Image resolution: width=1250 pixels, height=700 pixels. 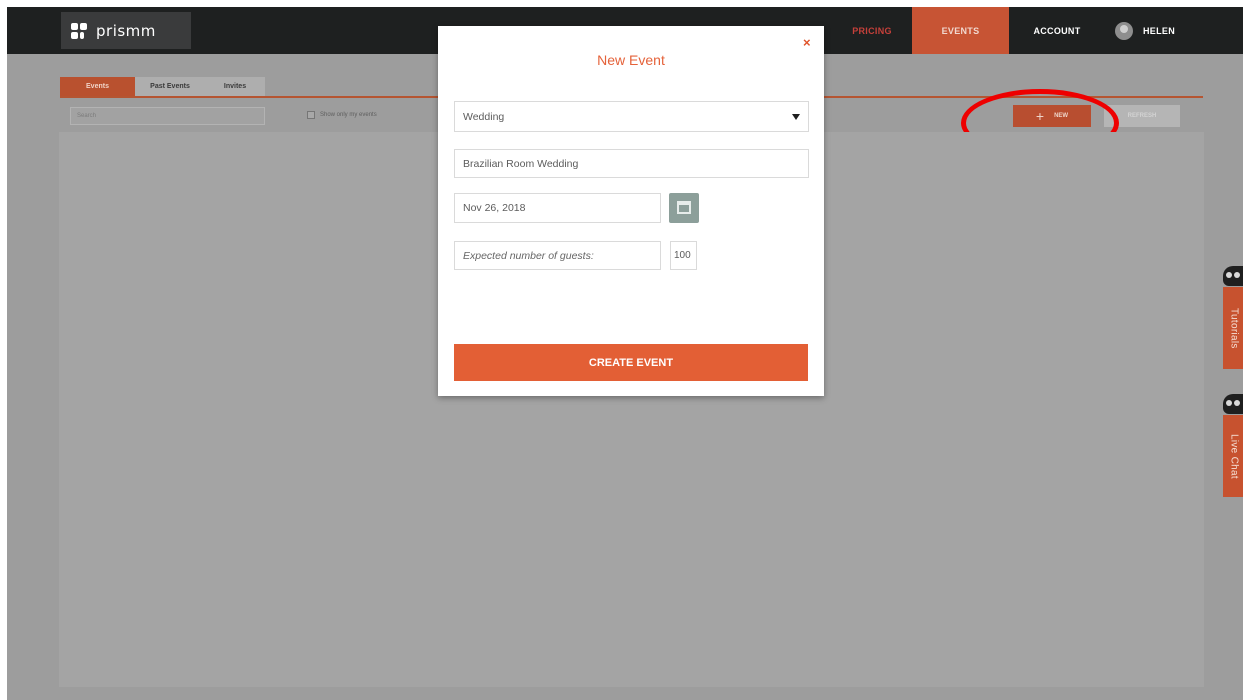 I want to click on event-date-input: Nov 26, 2018, so click(x=557, y=208).